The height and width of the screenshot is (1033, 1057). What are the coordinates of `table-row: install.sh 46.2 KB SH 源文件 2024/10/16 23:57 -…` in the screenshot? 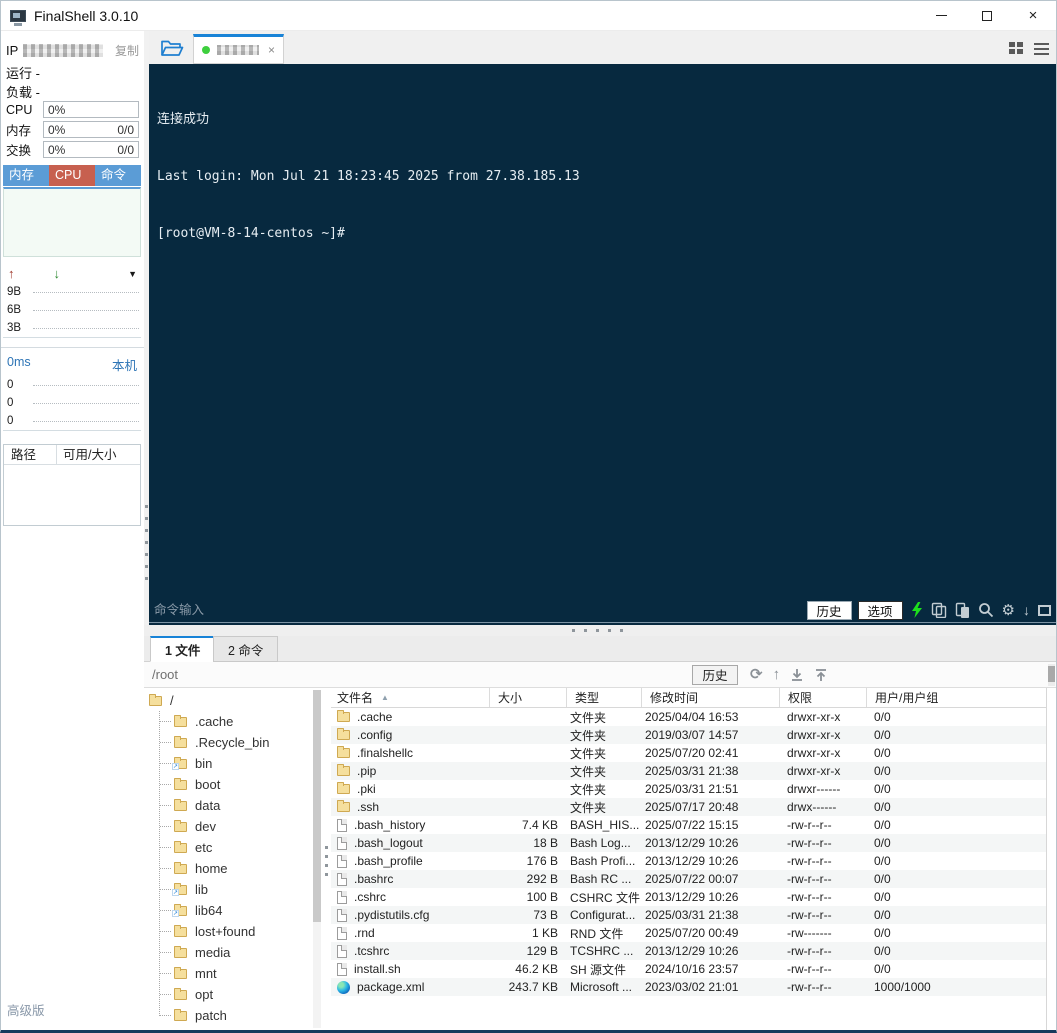 It's located at (688, 969).